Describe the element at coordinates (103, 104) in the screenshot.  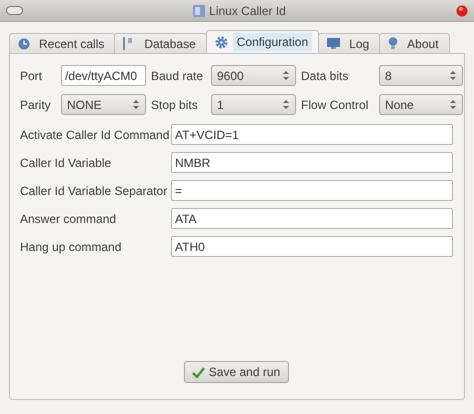
I see `dropdown: NONE` at that location.